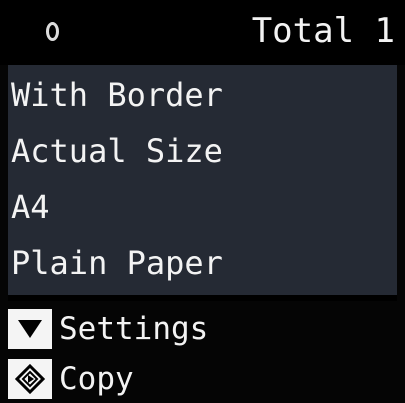 The height and width of the screenshot is (403, 405). Describe the element at coordinates (96, 379) in the screenshot. I see `copy-button-label: Copy` at that location.